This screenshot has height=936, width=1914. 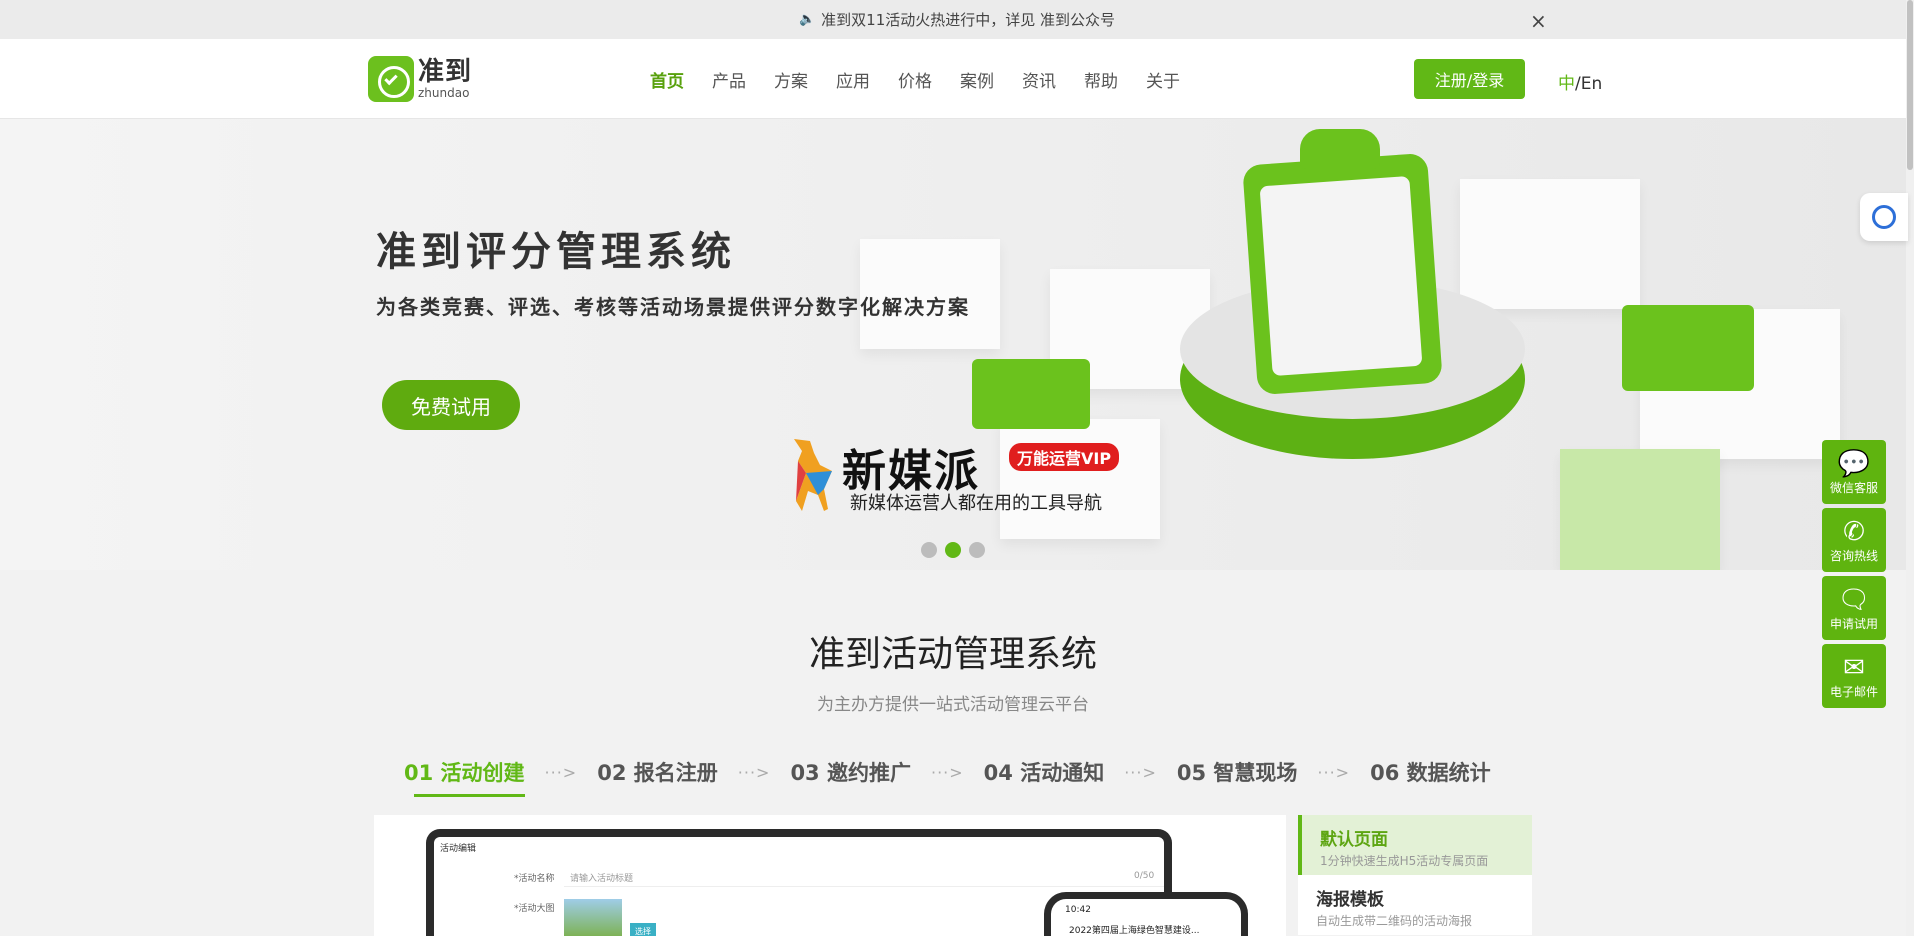 What do you see at coordinates (1064, 457) in the screenshot?
I see `promo-vip-badge: 万能运营VIP` at bounding box center [1064, 457].